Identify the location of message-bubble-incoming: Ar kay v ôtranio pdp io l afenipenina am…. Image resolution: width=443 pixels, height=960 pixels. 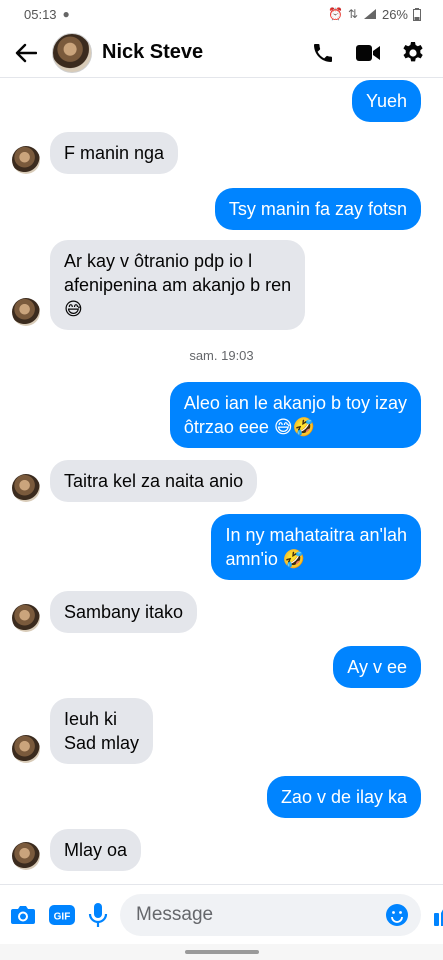
(178, 285).